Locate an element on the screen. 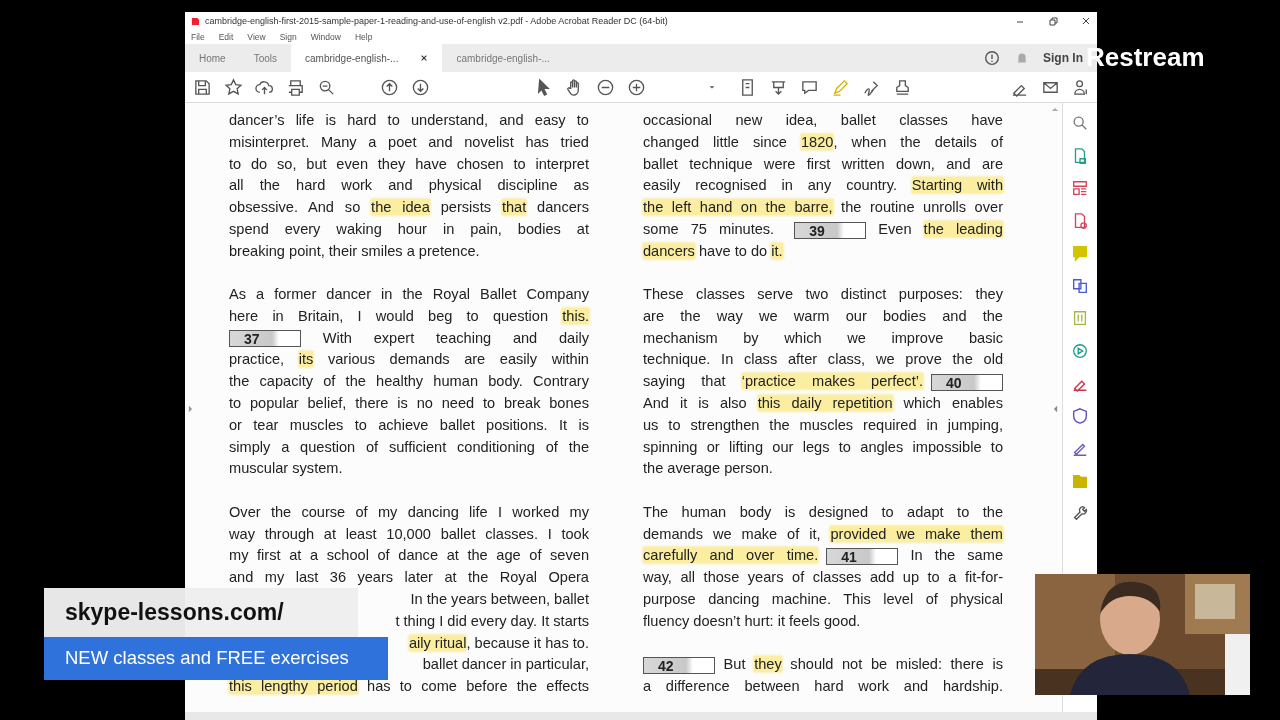 This screenshot has height=720, width=1280. zoom-in-icon is located at coordinates (636, 87).